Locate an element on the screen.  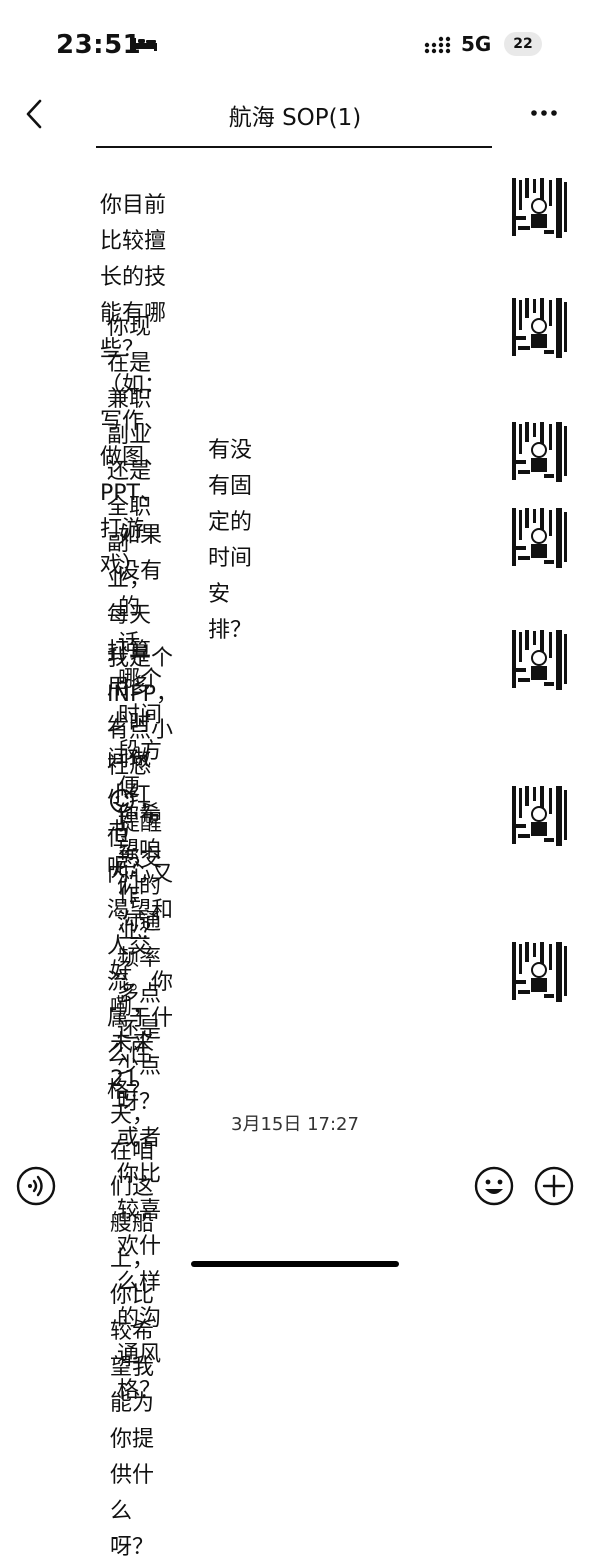
voice-icon is located at coordinates (36, 1186).